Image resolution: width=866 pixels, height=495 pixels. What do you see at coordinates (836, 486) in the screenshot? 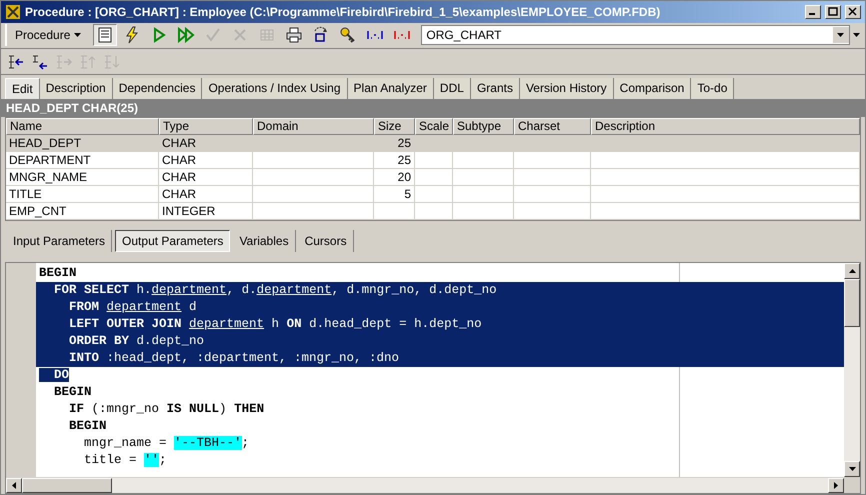
I see `scroll-right-icon` at bounding box center [836, 486].